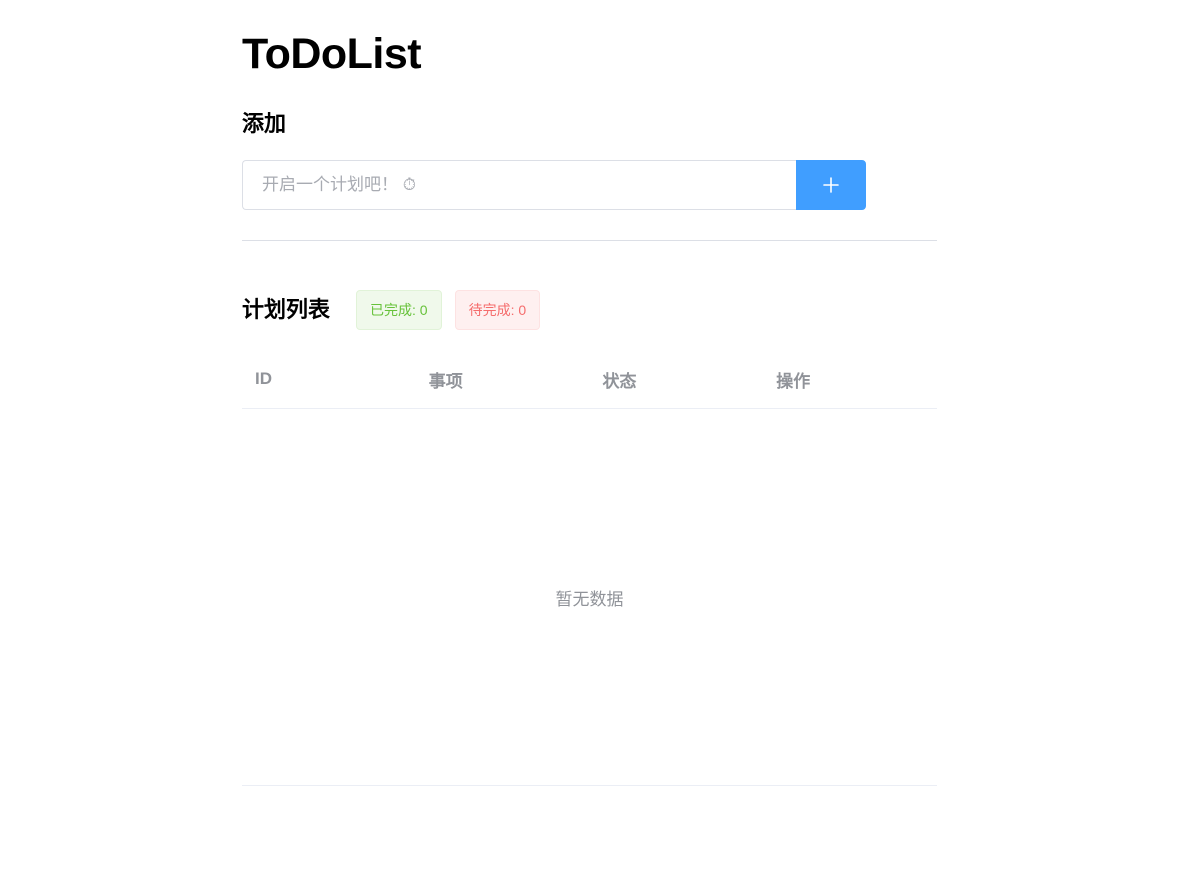  I want to click on completed-count-tag: 已完成: 0, so click(399, 310).